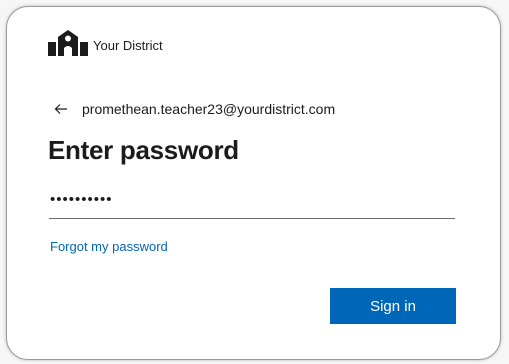 The image size is (509, 364). What do you see at coordinates (61, 109) in the screenshot?
I see `back-arrow-icon` at bounding box center [61, 109].